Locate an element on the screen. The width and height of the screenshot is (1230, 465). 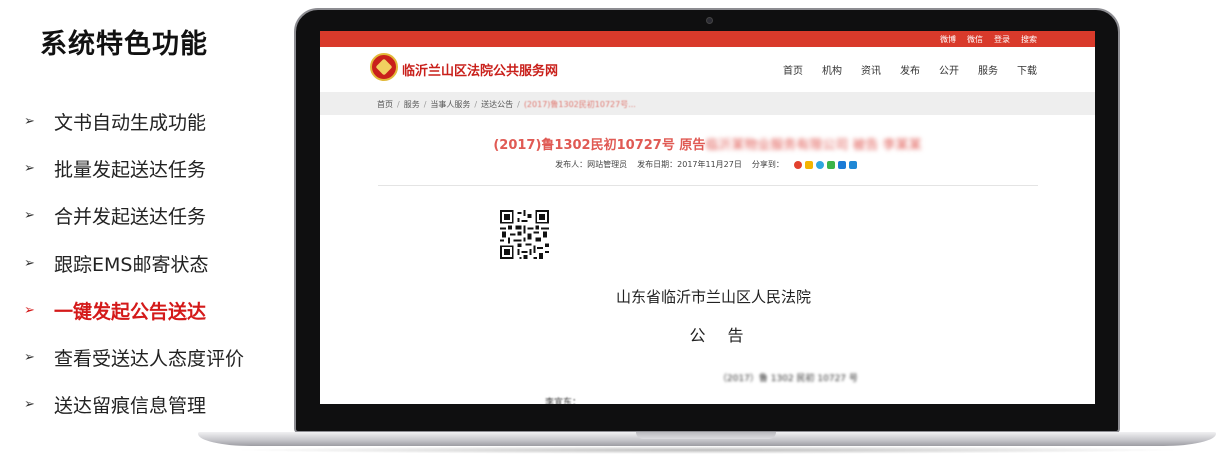
addressee: 李宜东： is located at coordinates (563, 401).